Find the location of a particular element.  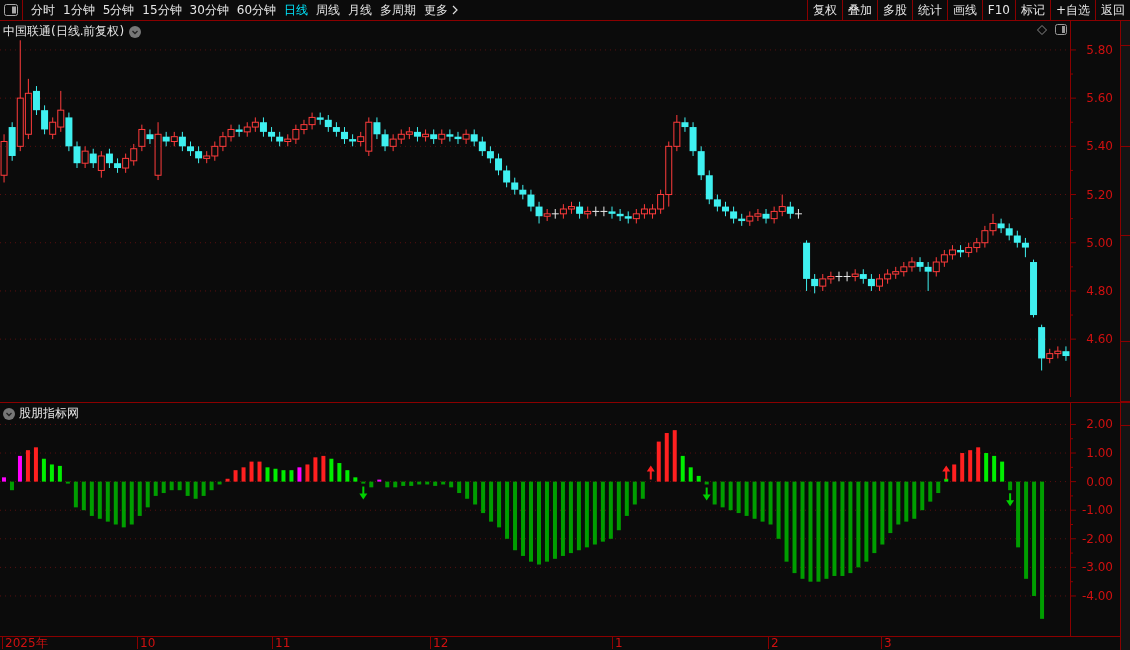

axis-label: 11 is located at coordinates (283, 642).